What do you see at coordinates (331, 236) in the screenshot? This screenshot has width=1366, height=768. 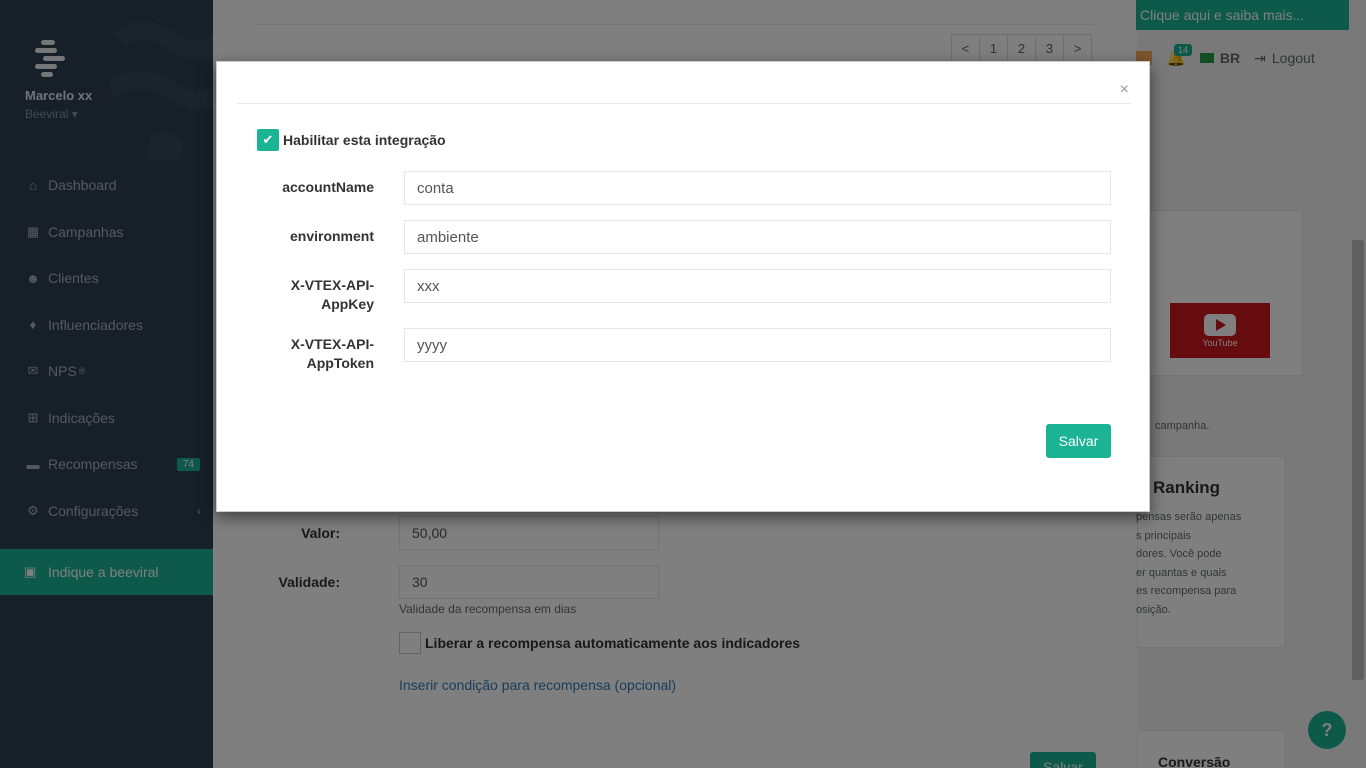 I see `field-label-environment: environment` at bounding box center [331, 236].